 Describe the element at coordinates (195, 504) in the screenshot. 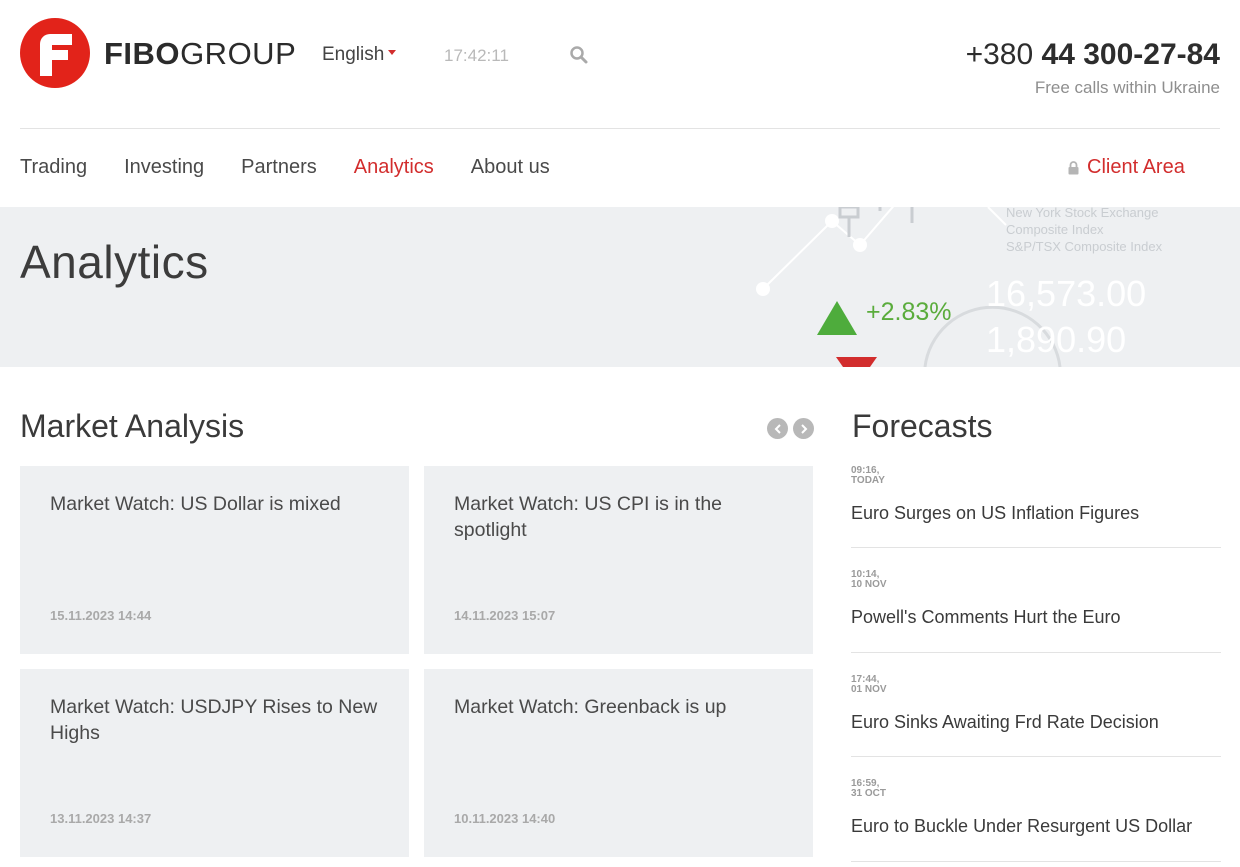

I see `card-title: Market Watch: US Dollar is mixed` at that location.